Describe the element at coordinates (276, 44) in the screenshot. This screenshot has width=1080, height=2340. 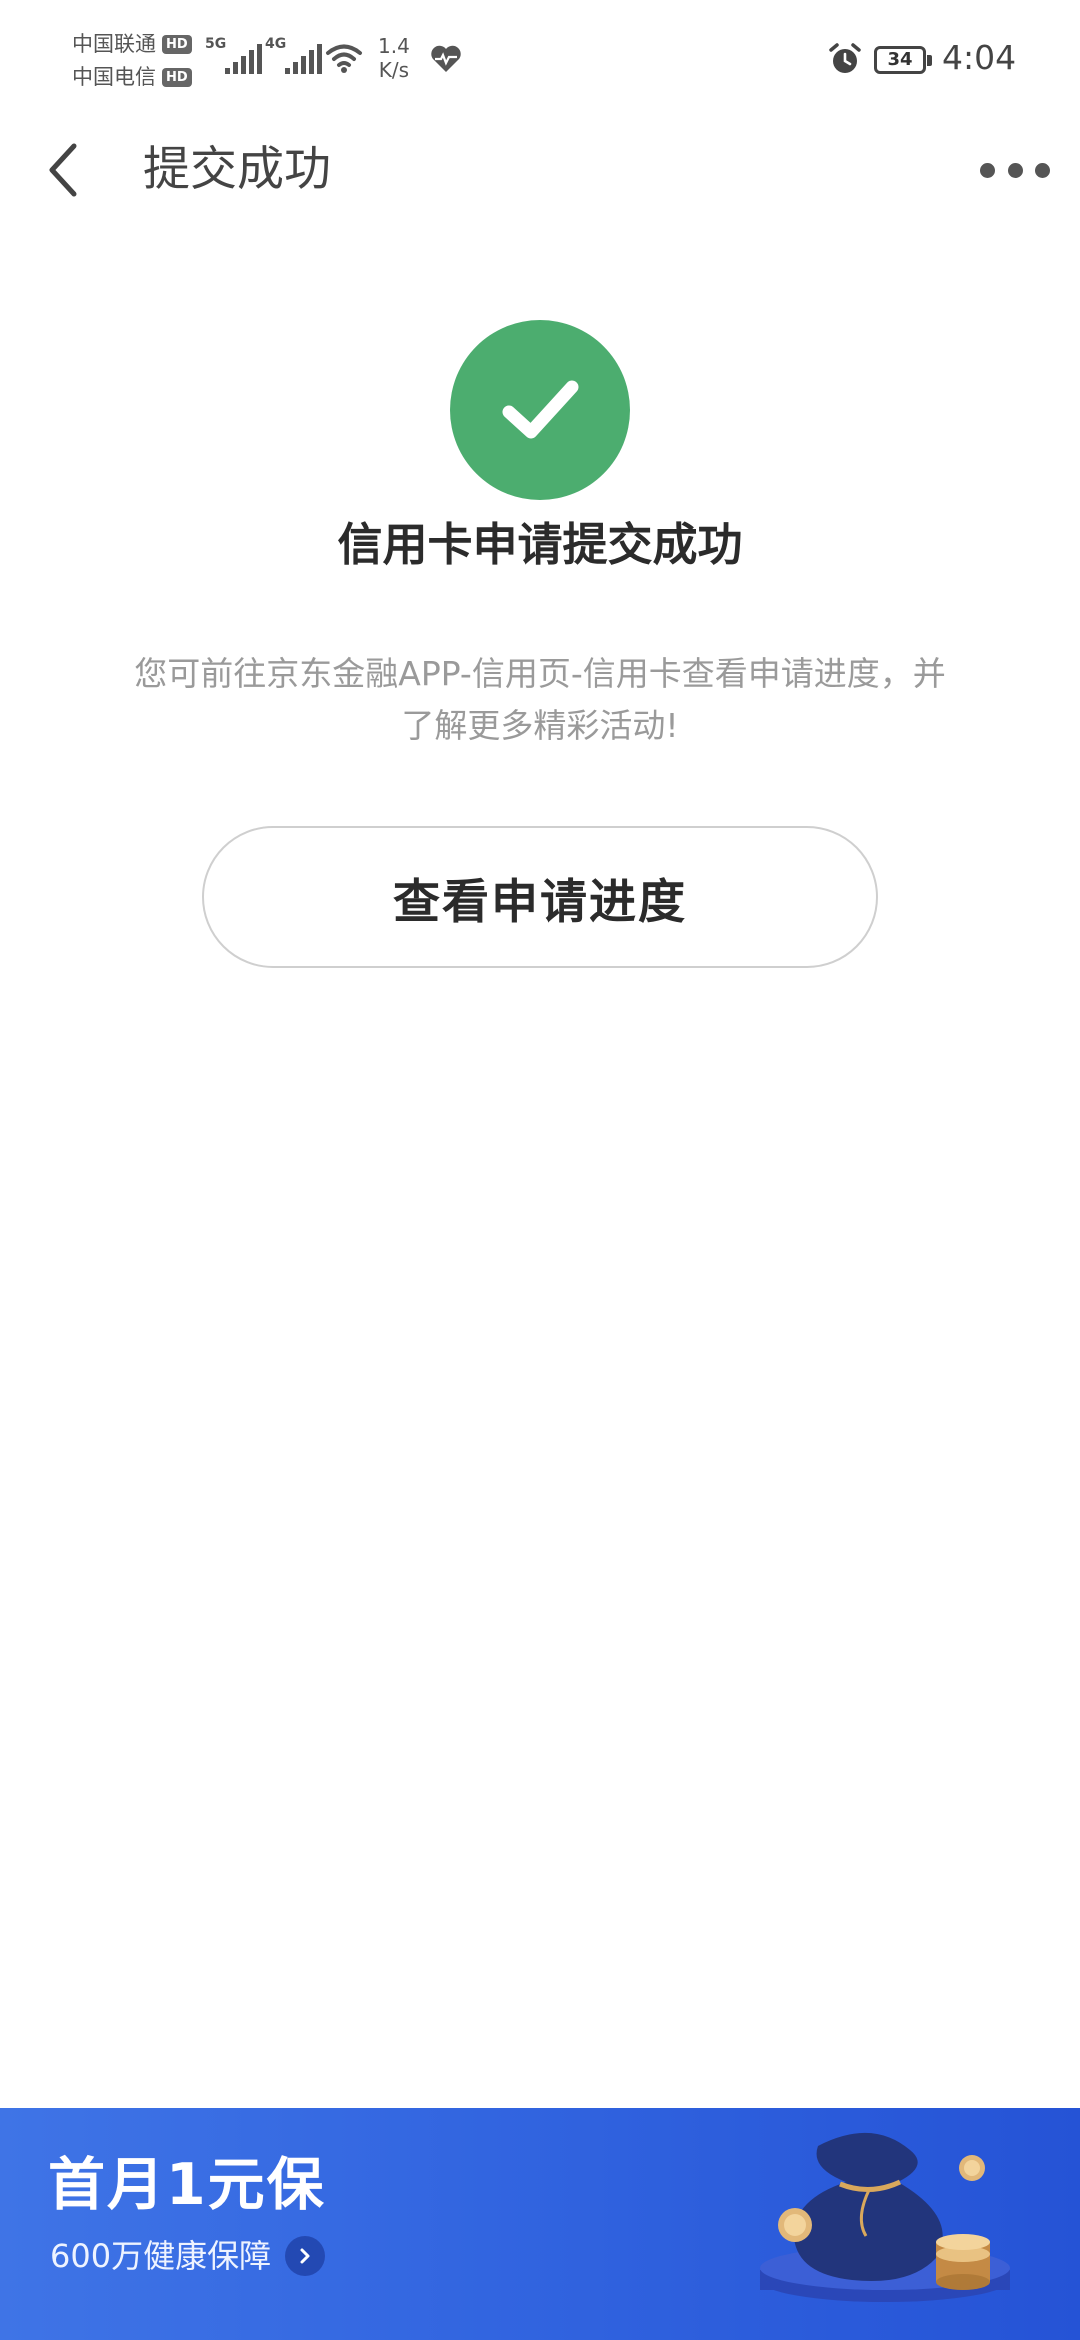
I see `network-type-label: 4G` at that location.